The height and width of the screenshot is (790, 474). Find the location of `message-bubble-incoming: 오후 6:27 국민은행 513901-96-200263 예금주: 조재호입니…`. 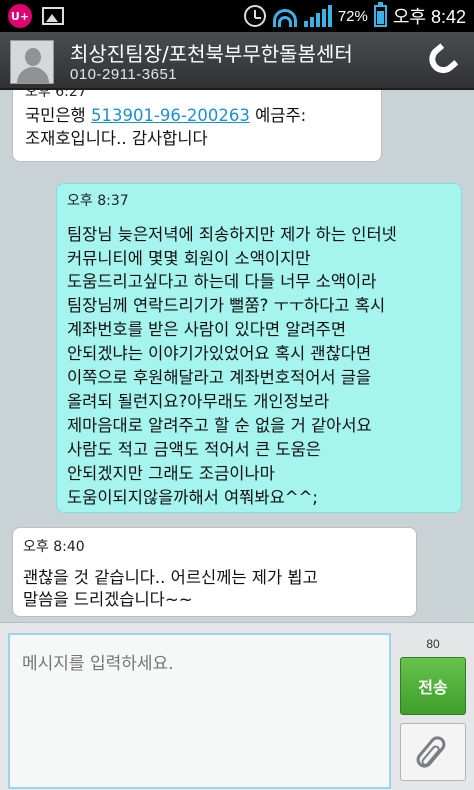

message-bubble-incoming: 오후 6:27 국민은행 513901-96-200263 예금주: 조재호입니… is located at coordinates (197, 126).